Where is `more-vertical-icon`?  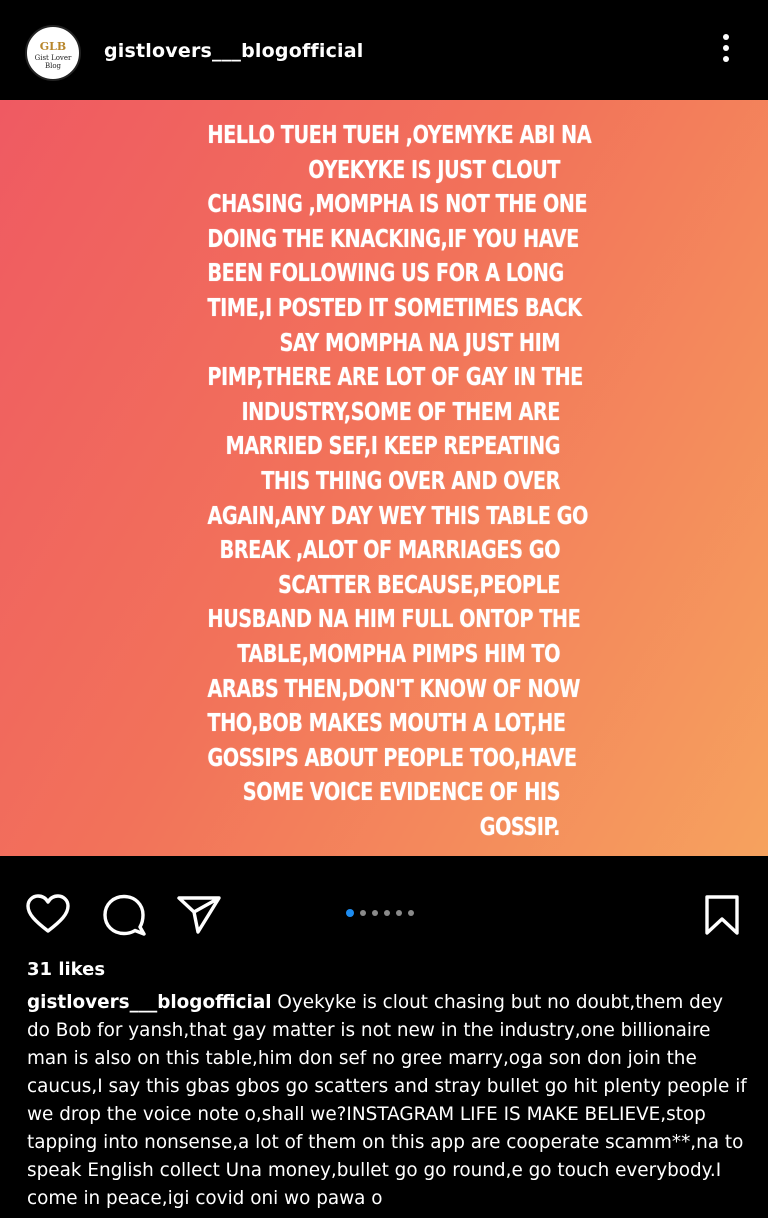 more-vertical-icon is located at coordinates (726, 52).